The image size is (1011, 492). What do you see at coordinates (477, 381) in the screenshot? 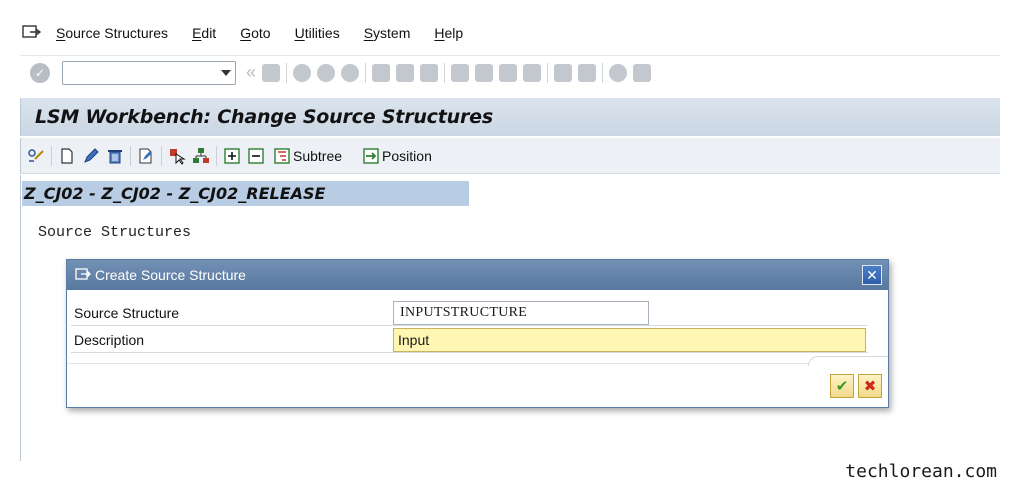
I see `dialog-footer: ✔ ✖` at bounding box center [477, 381].